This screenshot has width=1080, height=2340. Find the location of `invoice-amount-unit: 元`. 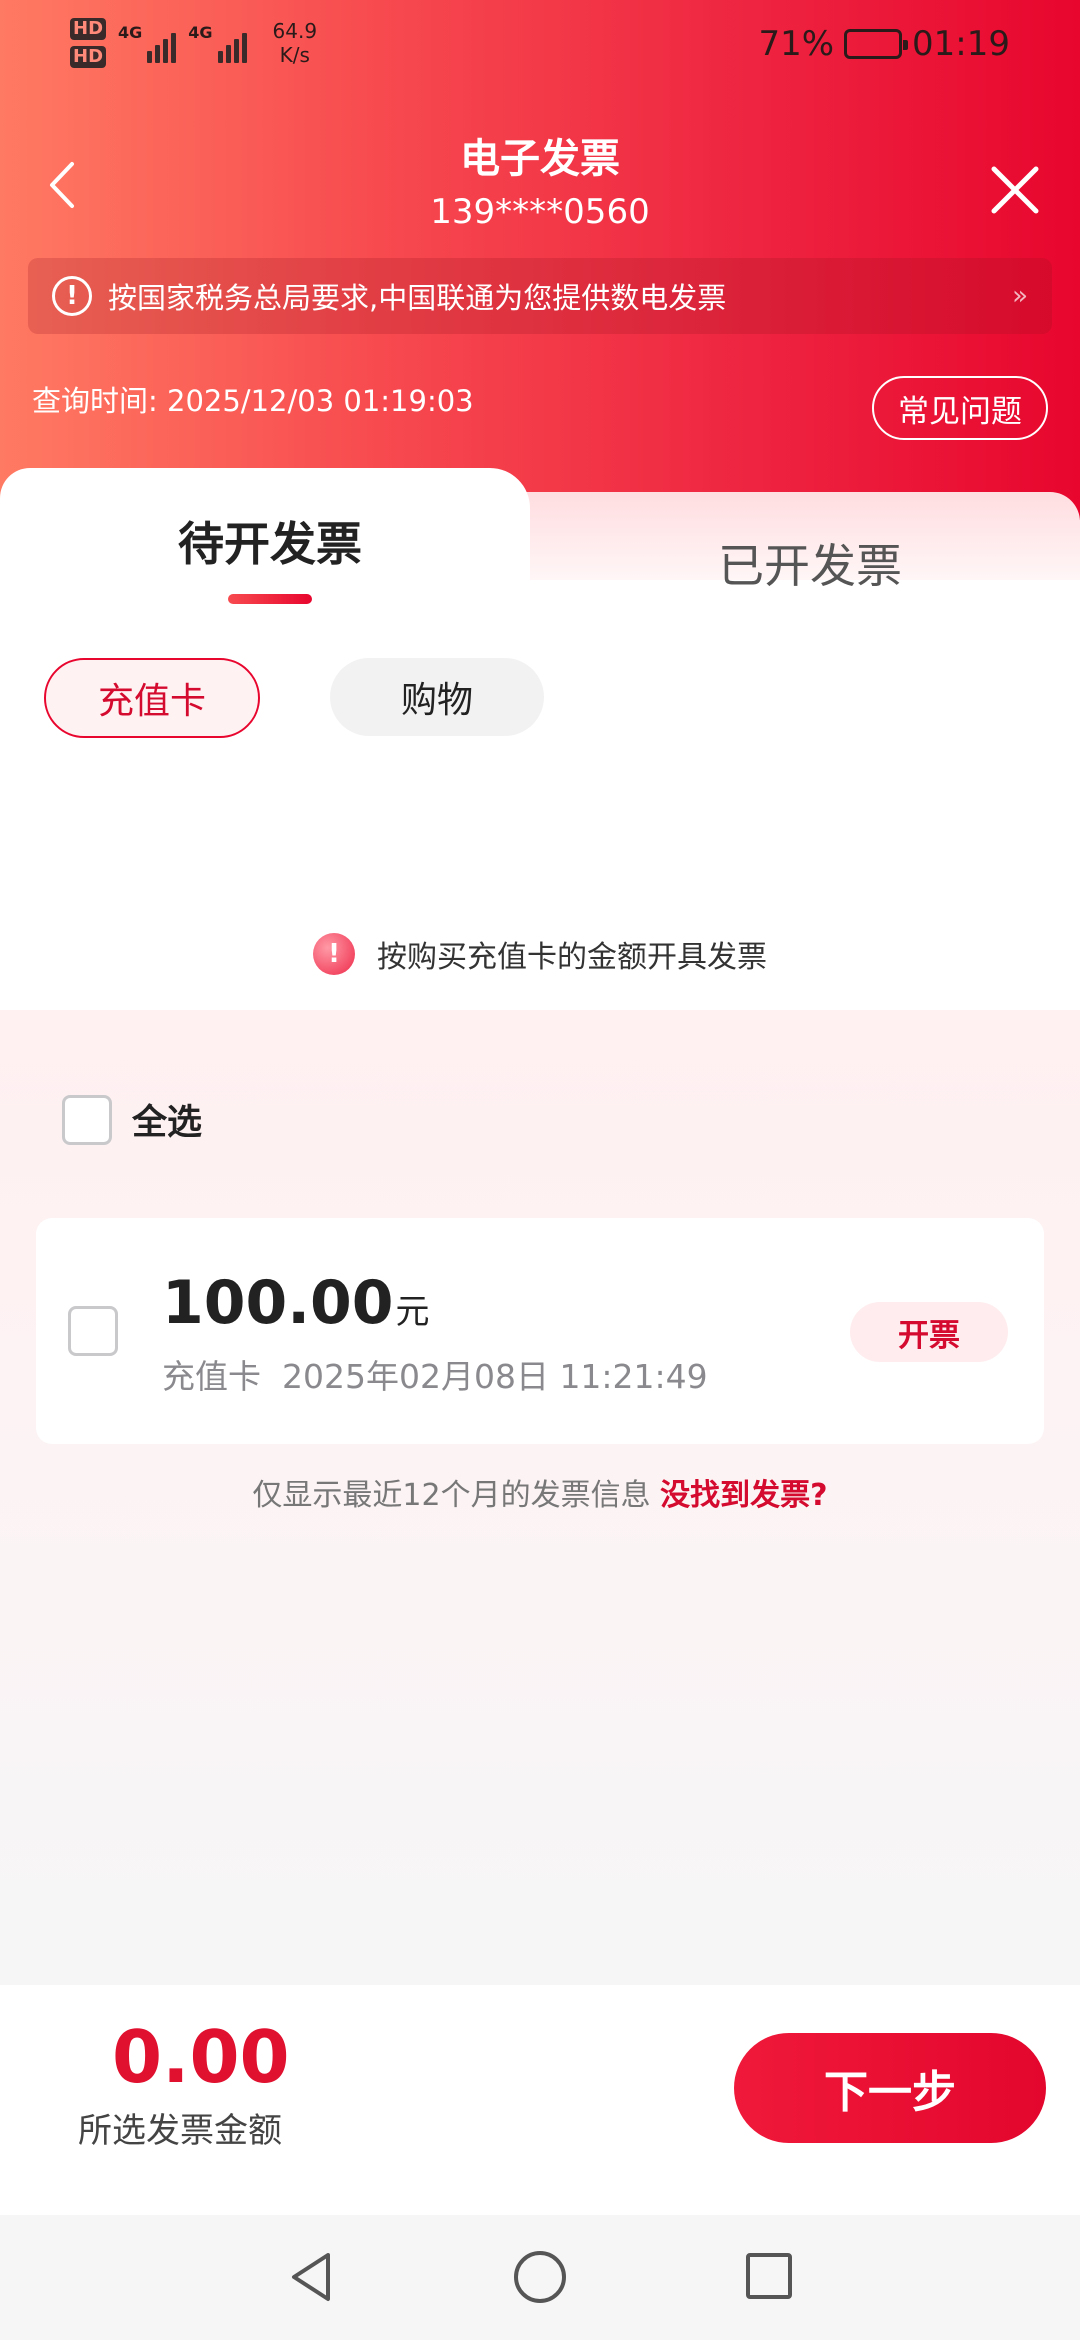

invoice-amount-unit: 元 is located at coordinates (412, 1312).